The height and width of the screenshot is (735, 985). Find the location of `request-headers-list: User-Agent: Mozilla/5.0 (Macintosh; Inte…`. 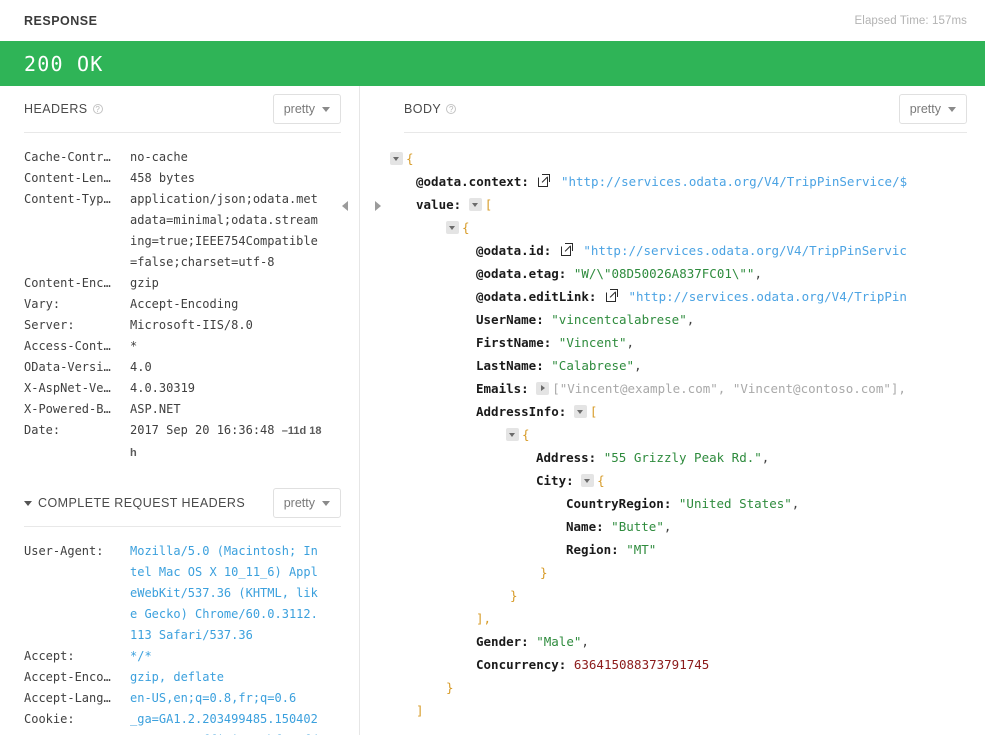

request-headers-list: User-Agent: Mozilla/5.0 (Macintosh; Inte… is located at coordinates (179, 631).